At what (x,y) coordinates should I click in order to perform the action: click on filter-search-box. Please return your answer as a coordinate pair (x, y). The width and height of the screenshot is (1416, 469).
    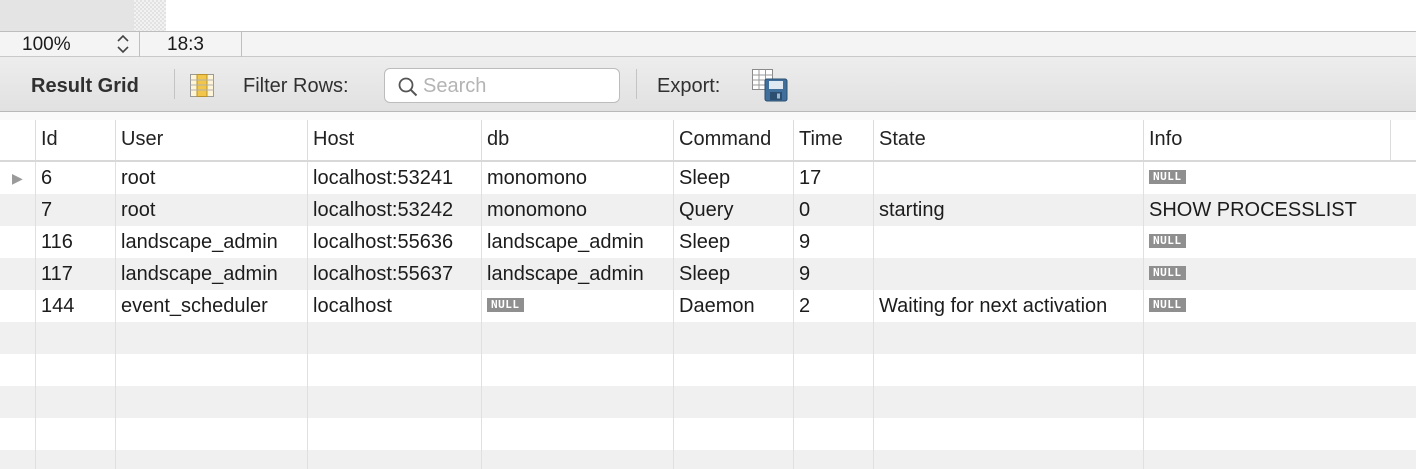
    Looking at the image, I should click on (502, 85).